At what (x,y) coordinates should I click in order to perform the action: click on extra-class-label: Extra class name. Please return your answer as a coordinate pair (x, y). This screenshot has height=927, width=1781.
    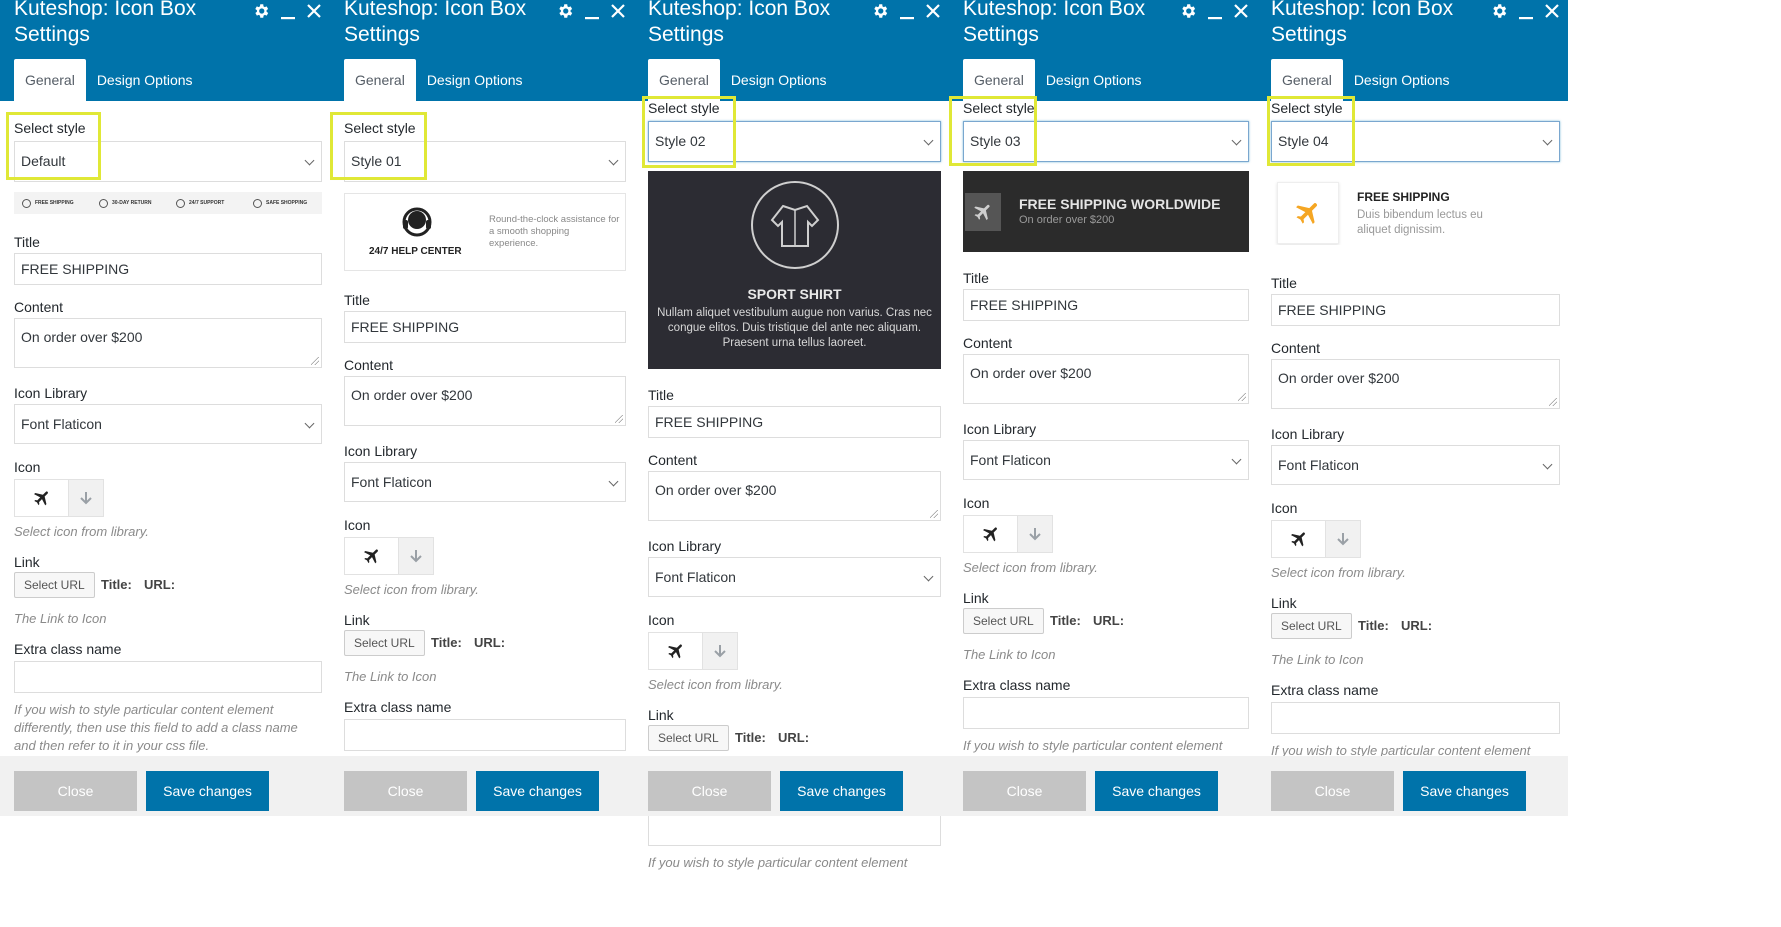
    Looking at the image, I should click on (1017, 685).